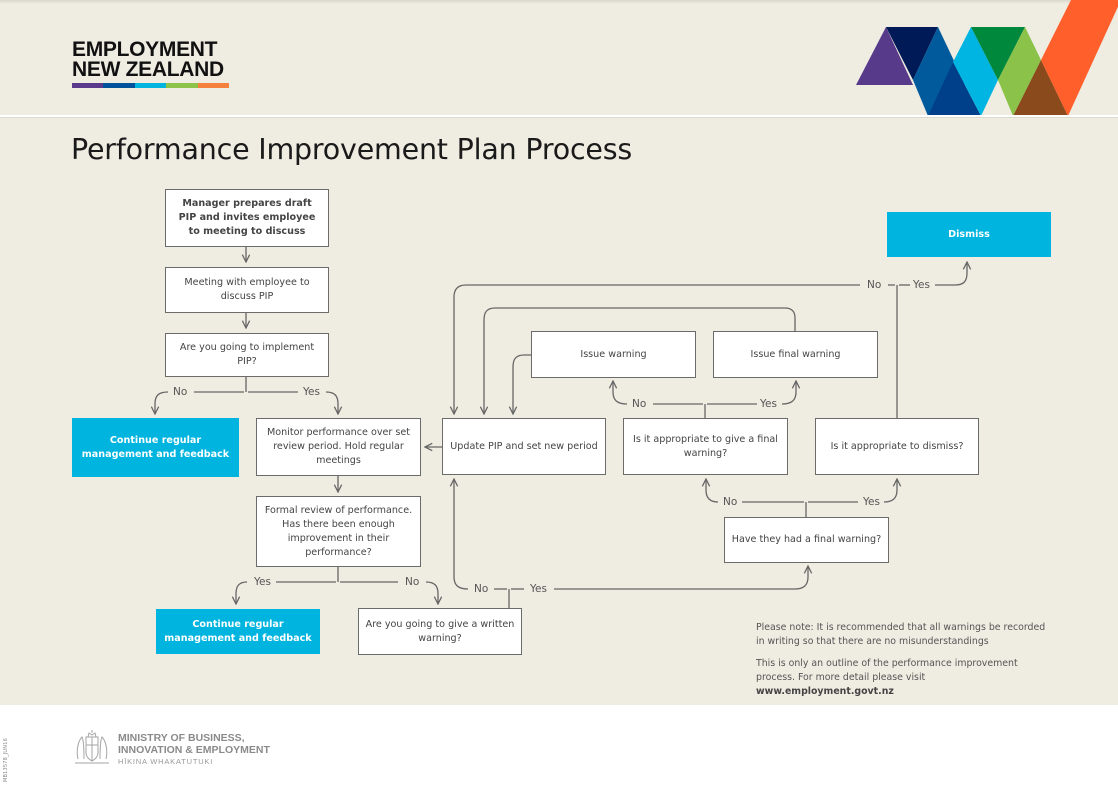 Image resolution: width=1118 pixels, height=791 pixels. Describe the element at coordinates (92, 747) in the screenshot. I see `nz-coat-of-arms-icon` at that location.